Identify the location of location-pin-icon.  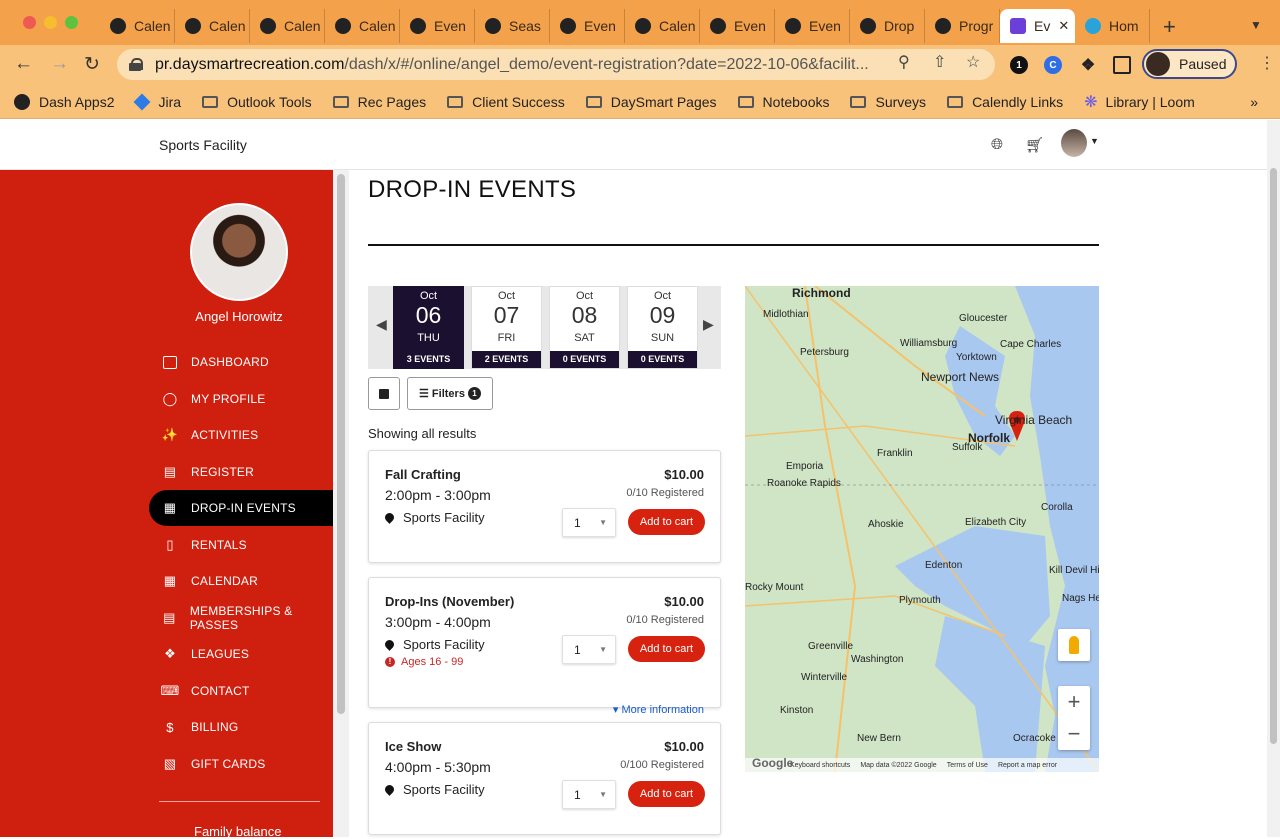
(389, 789).